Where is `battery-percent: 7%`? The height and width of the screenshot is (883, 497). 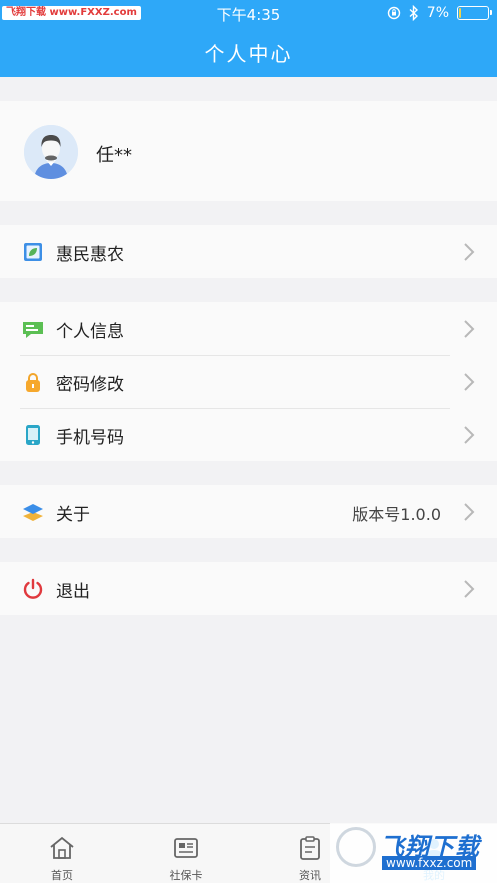 battery-percent: 7% is located at coordinates (437, 13).